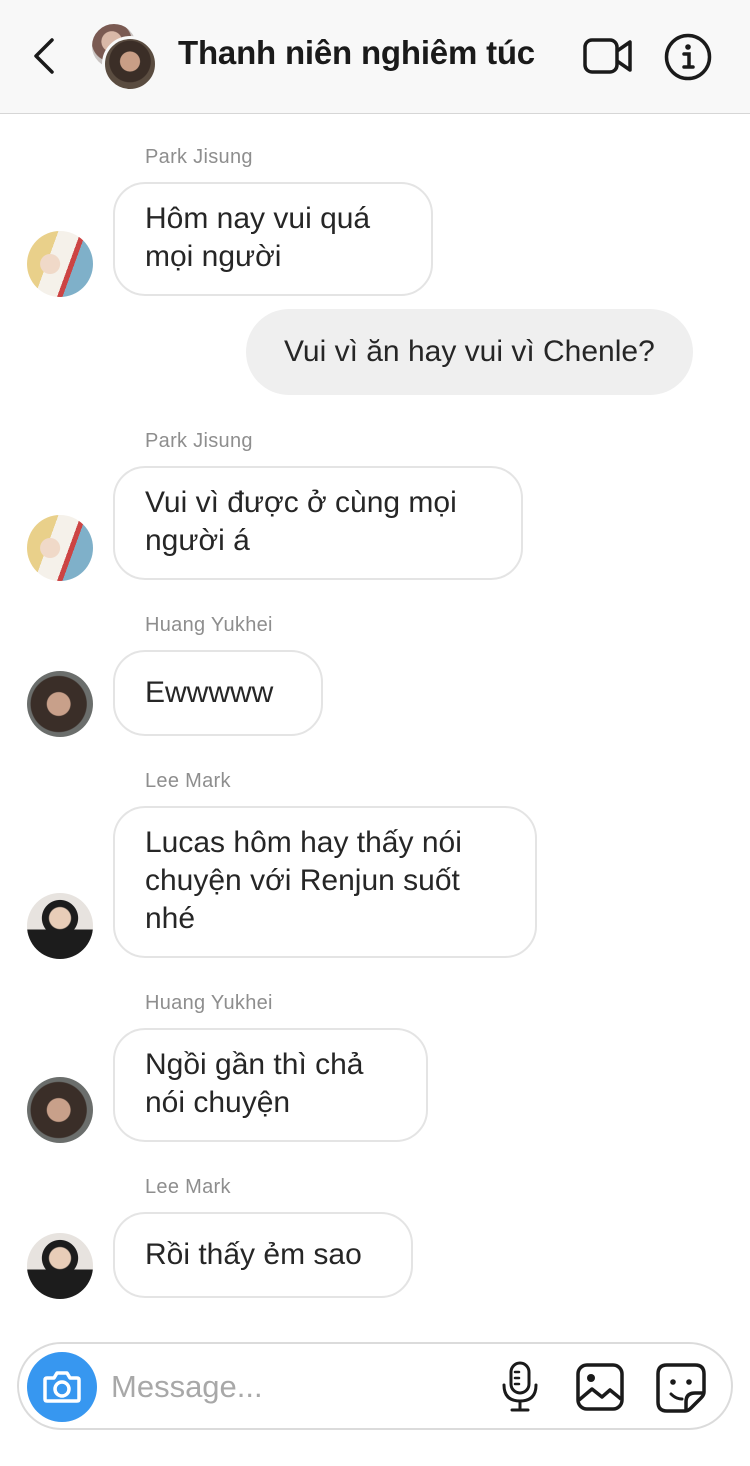  What do you see at coordinates (273, 239) in the screenshot?
I see `message-bubble: Hôm nay vui quá mọi người` at bounding box center [273, 239].